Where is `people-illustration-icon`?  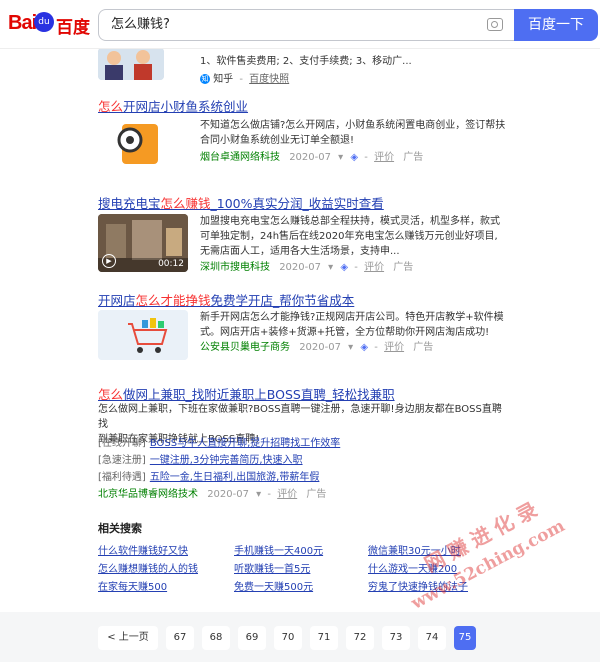
people-illustration-icon is located at coordinates (131, 64).